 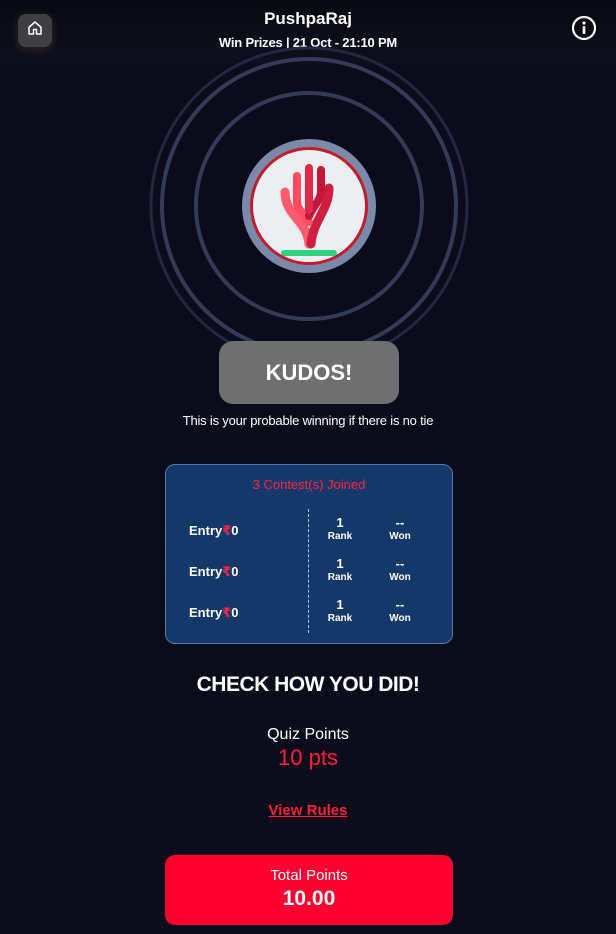 I want to click on quiz-points-label: Quiz Points, so click(x=308, y=734).